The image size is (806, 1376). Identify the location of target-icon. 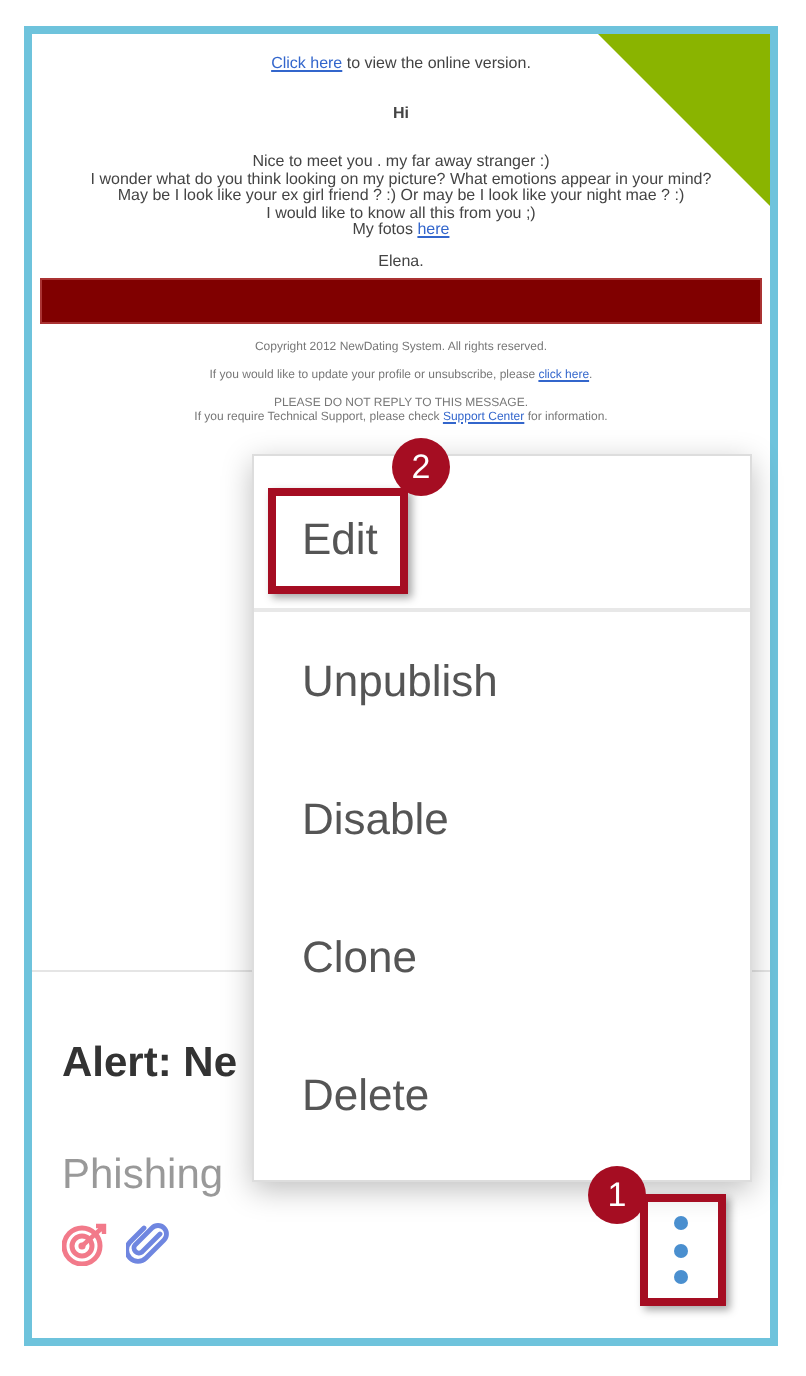
(86, 1244).